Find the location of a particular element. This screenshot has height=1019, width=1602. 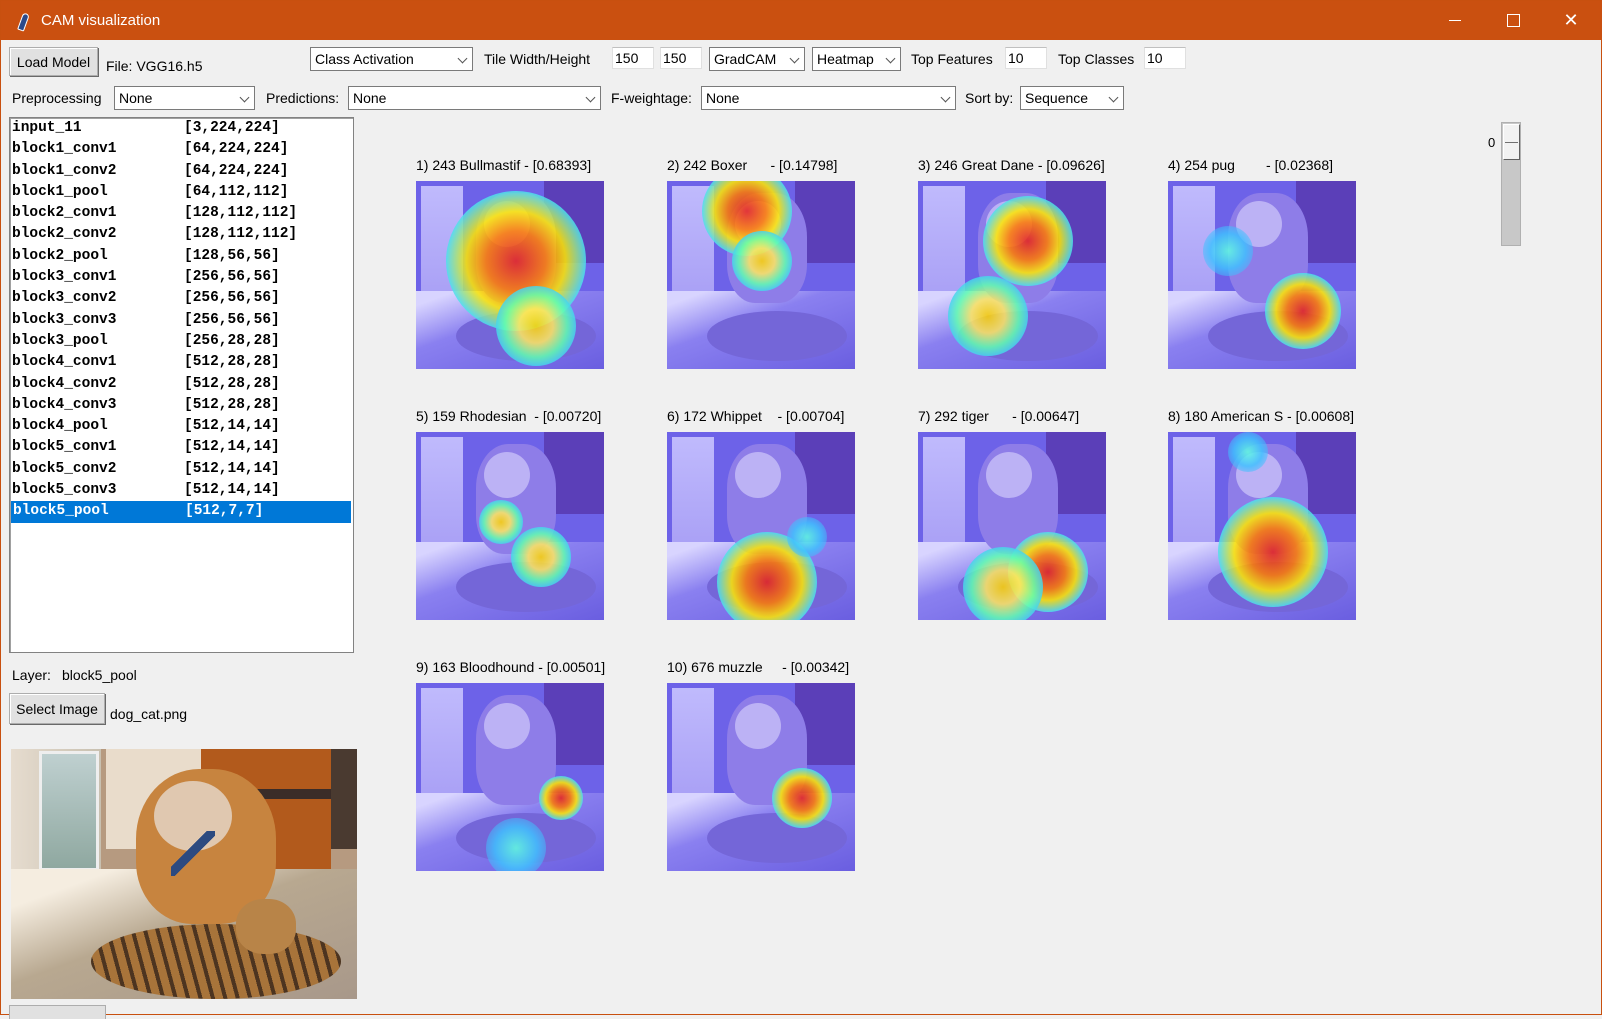

sortby-select: Sequence is located at coordinates (1072, 98).